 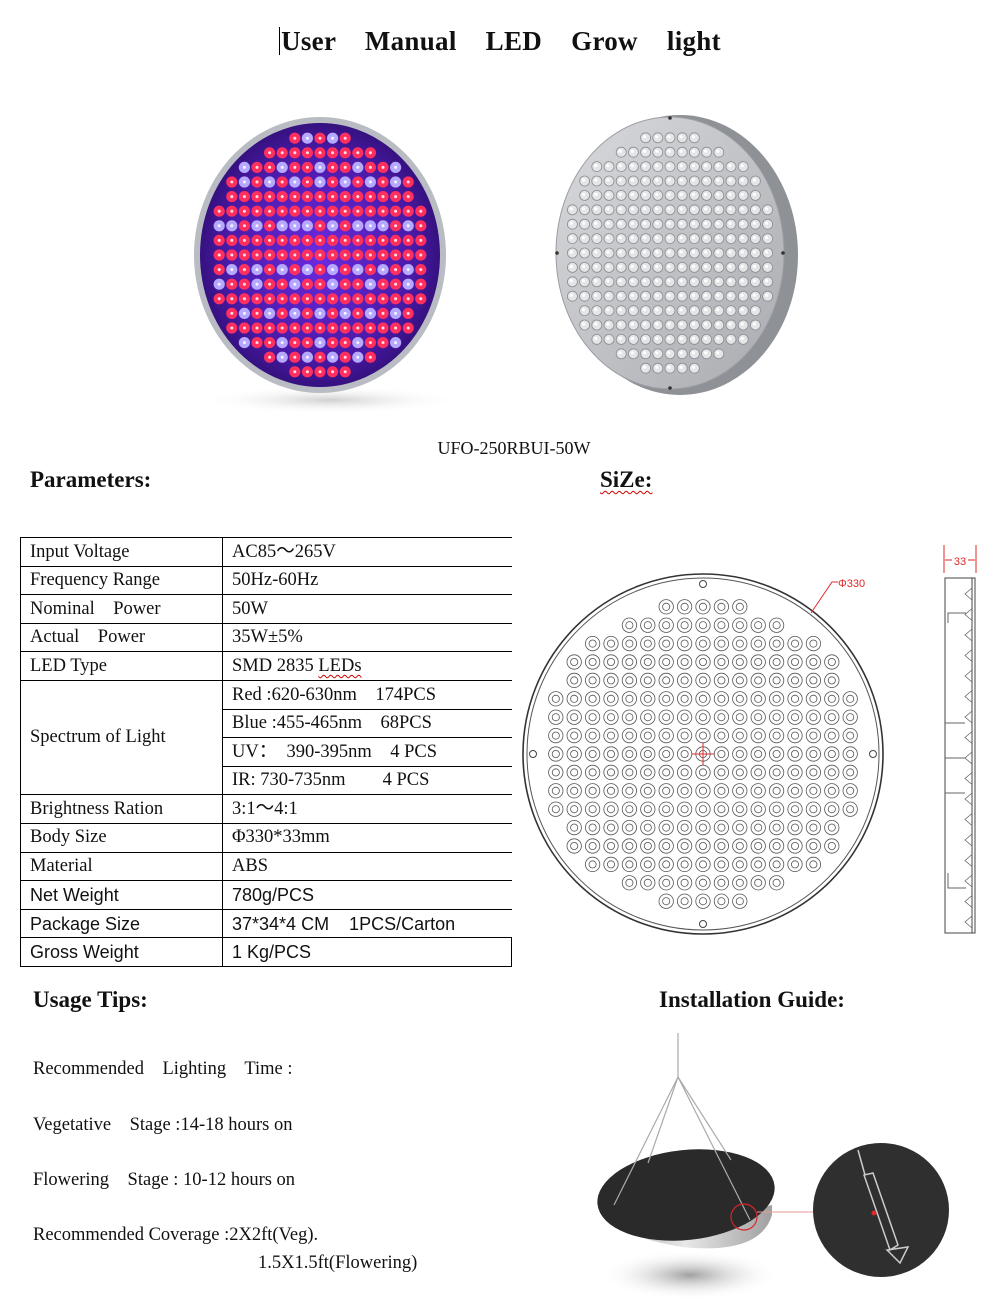 What do you see at coordinates (500, 41) in the screenshot?
I see `document-title: User Manual LED Grow light` at bounding box center [500, 41].